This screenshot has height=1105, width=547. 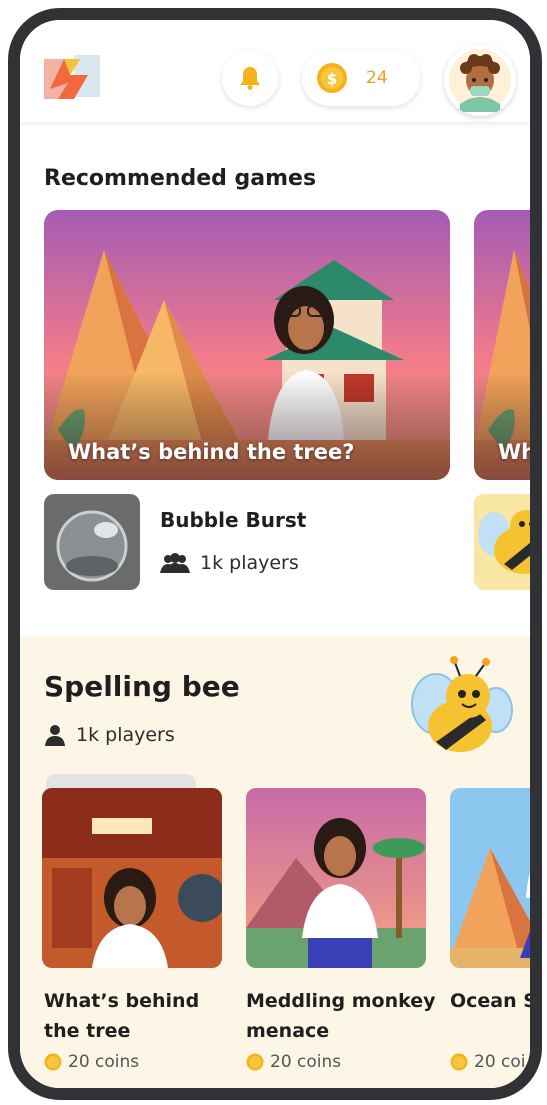 I want to click on notifications-button, so click(x=250, y=78).